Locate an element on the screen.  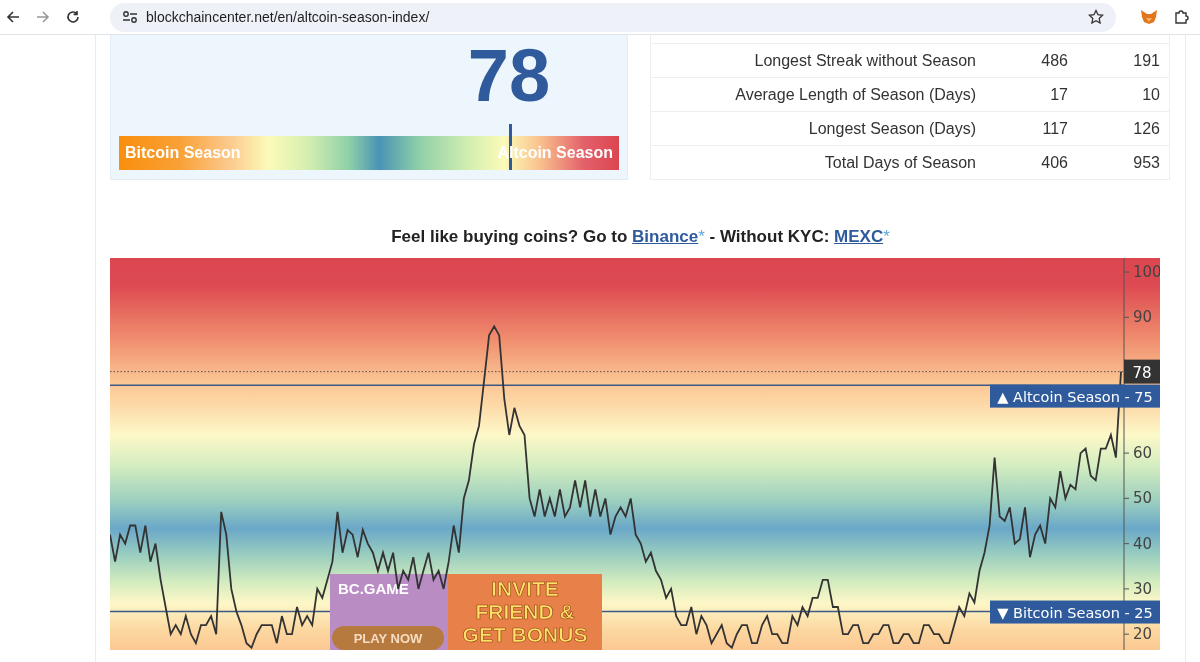
extensions-puzzle-icon is located at coordinates (1182, 17).